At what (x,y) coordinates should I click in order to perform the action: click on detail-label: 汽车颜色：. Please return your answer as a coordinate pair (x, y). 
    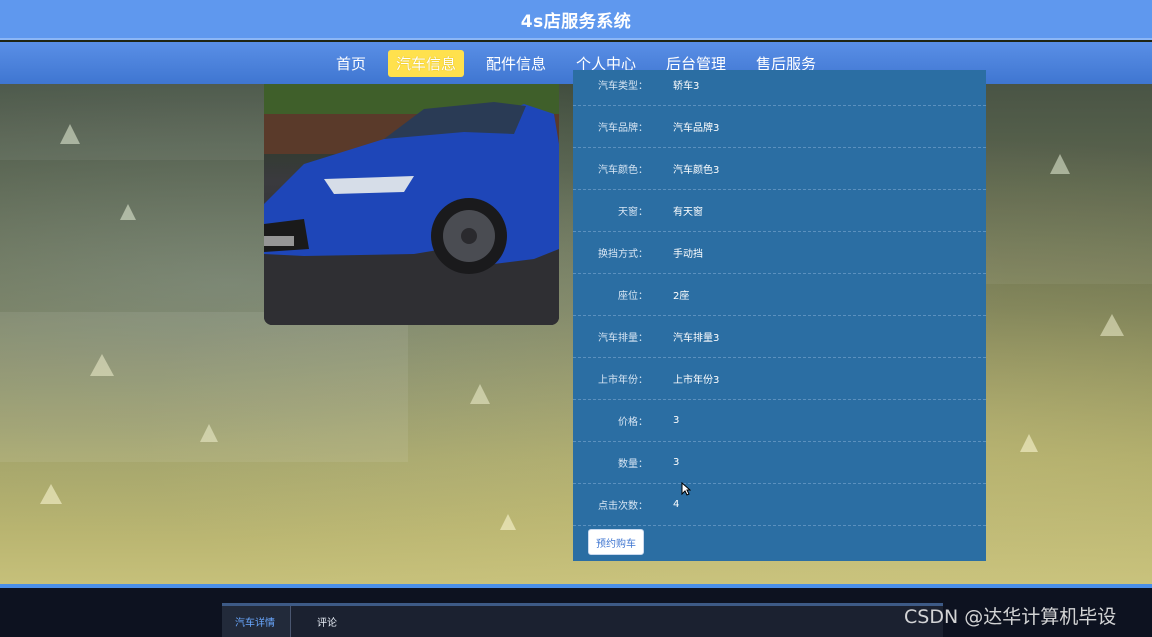
    Looking at the image, I should click on (623, 170).